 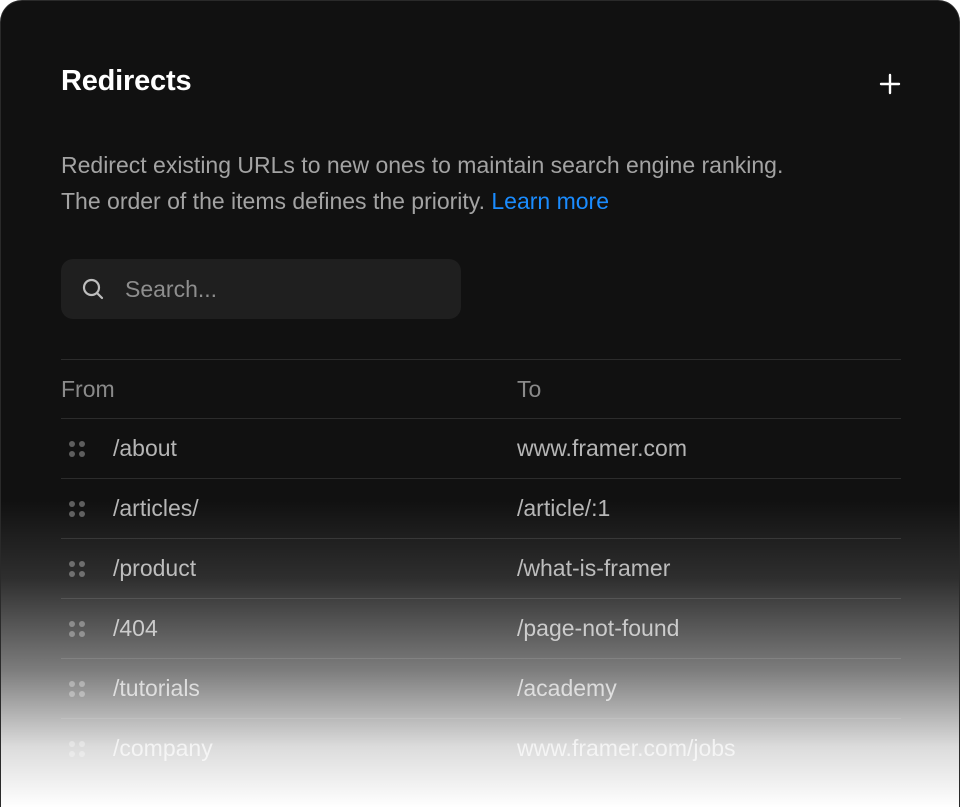 I want to click on redirect-to: www.framer.com, so click(x=602, y=448).